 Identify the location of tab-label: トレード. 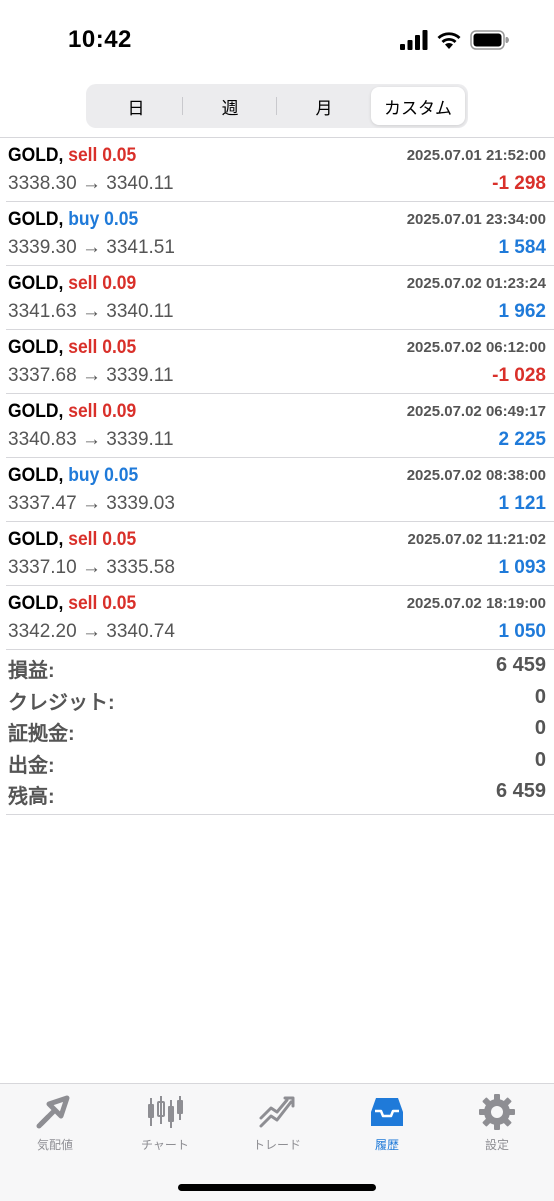
(276, 1145).